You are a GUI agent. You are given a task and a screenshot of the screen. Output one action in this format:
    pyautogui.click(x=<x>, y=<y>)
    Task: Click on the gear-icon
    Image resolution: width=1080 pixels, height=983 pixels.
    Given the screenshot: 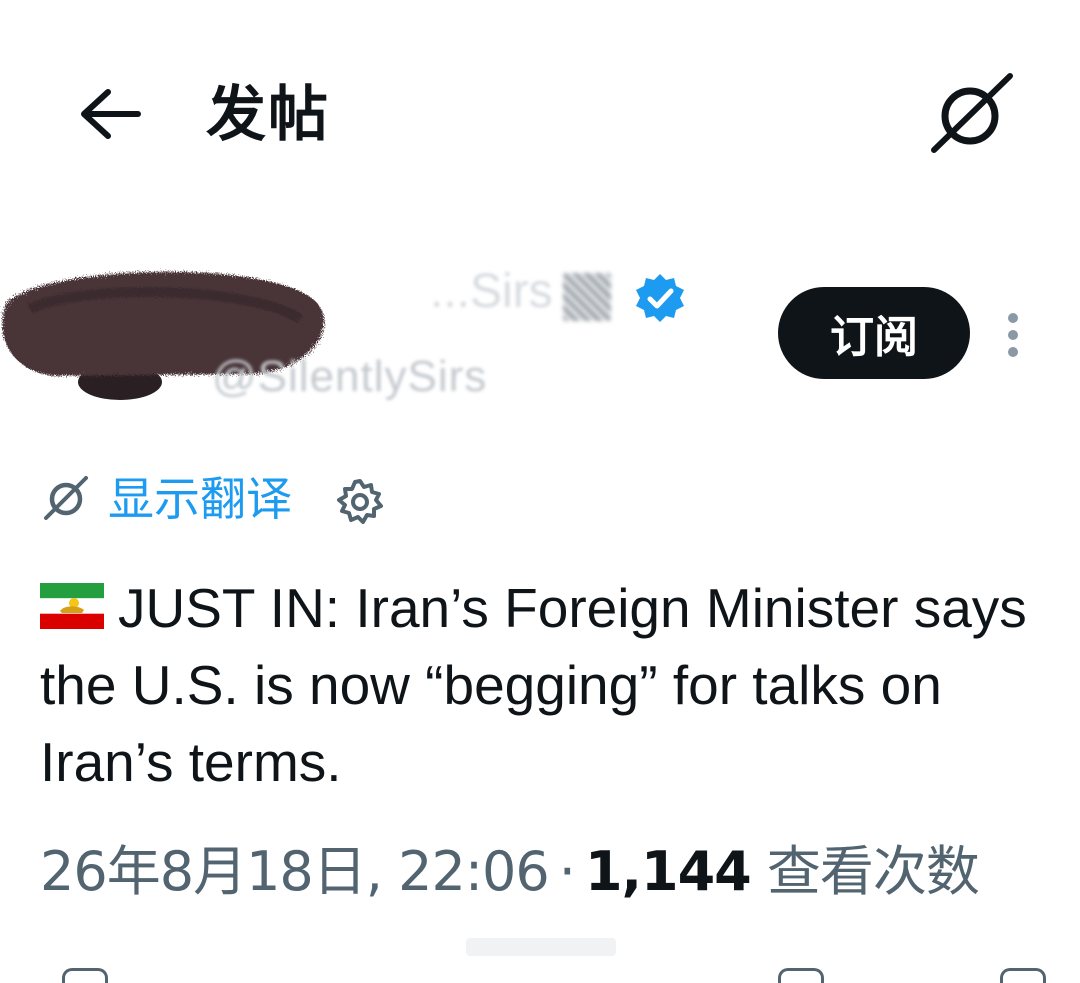 What is the action you would take?
    pyautogui.click(x=360, y=502)
    